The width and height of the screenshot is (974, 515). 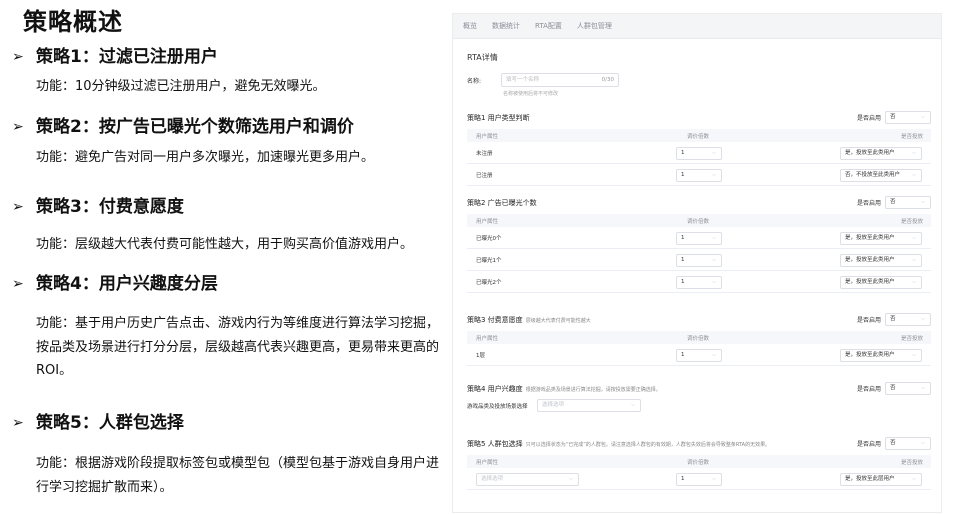 I want to click on table-row: 已曝光0个 1 ⌵ 是，投放至此类用户 ⌵, so click(x=699, y=238).